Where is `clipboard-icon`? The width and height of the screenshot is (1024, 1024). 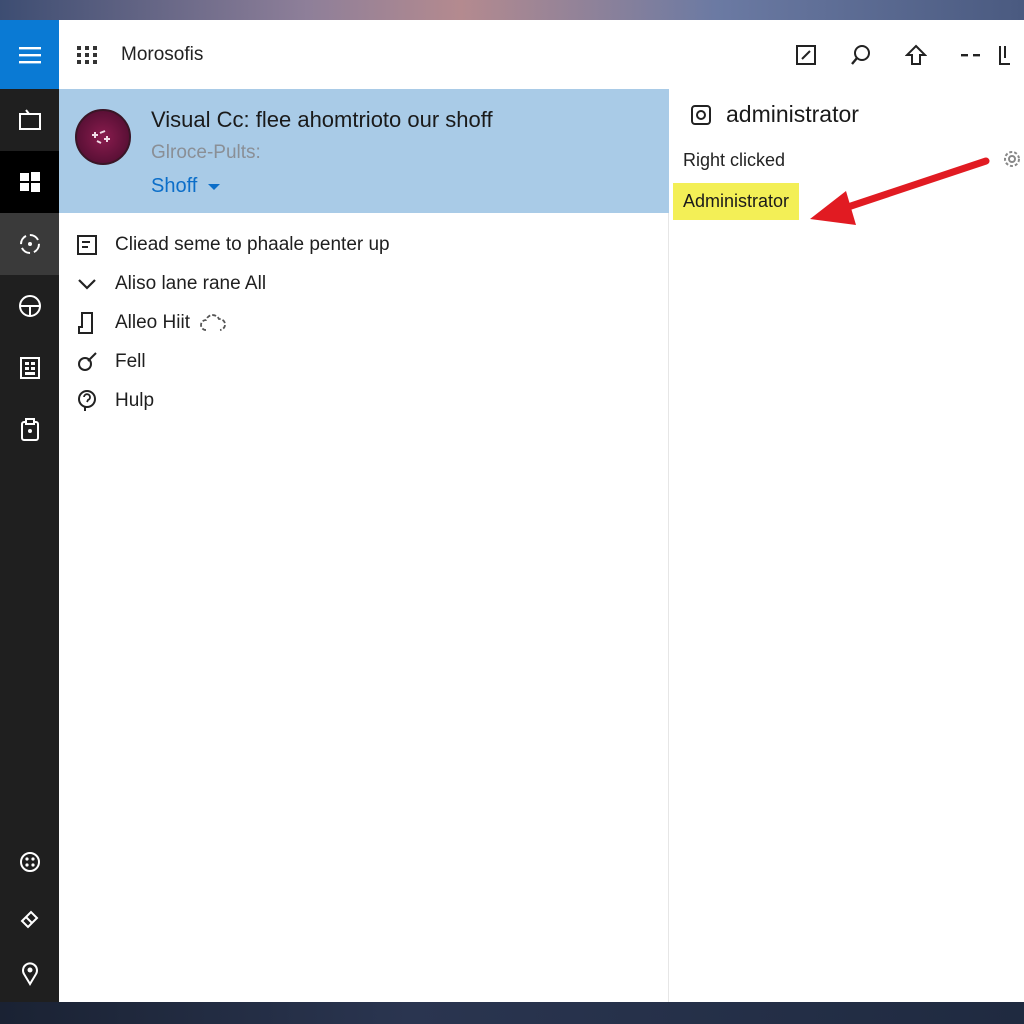 clipboard-icon is located at coordinates (29, 429).